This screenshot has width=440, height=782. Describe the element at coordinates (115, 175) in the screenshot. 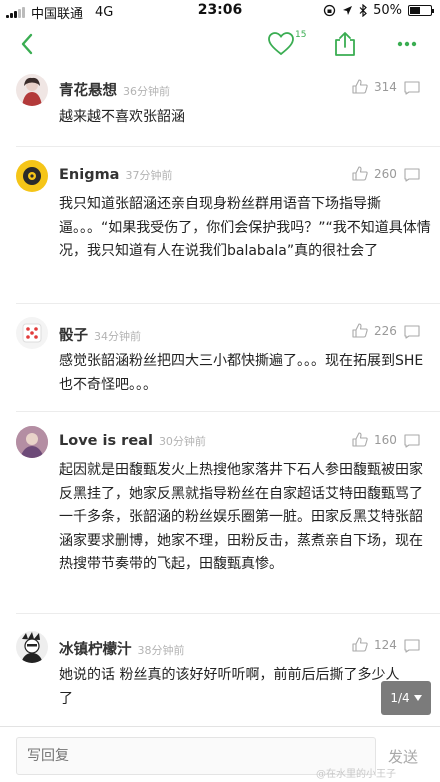

I see `comment-author: Enigma 37分钟前` at that location.